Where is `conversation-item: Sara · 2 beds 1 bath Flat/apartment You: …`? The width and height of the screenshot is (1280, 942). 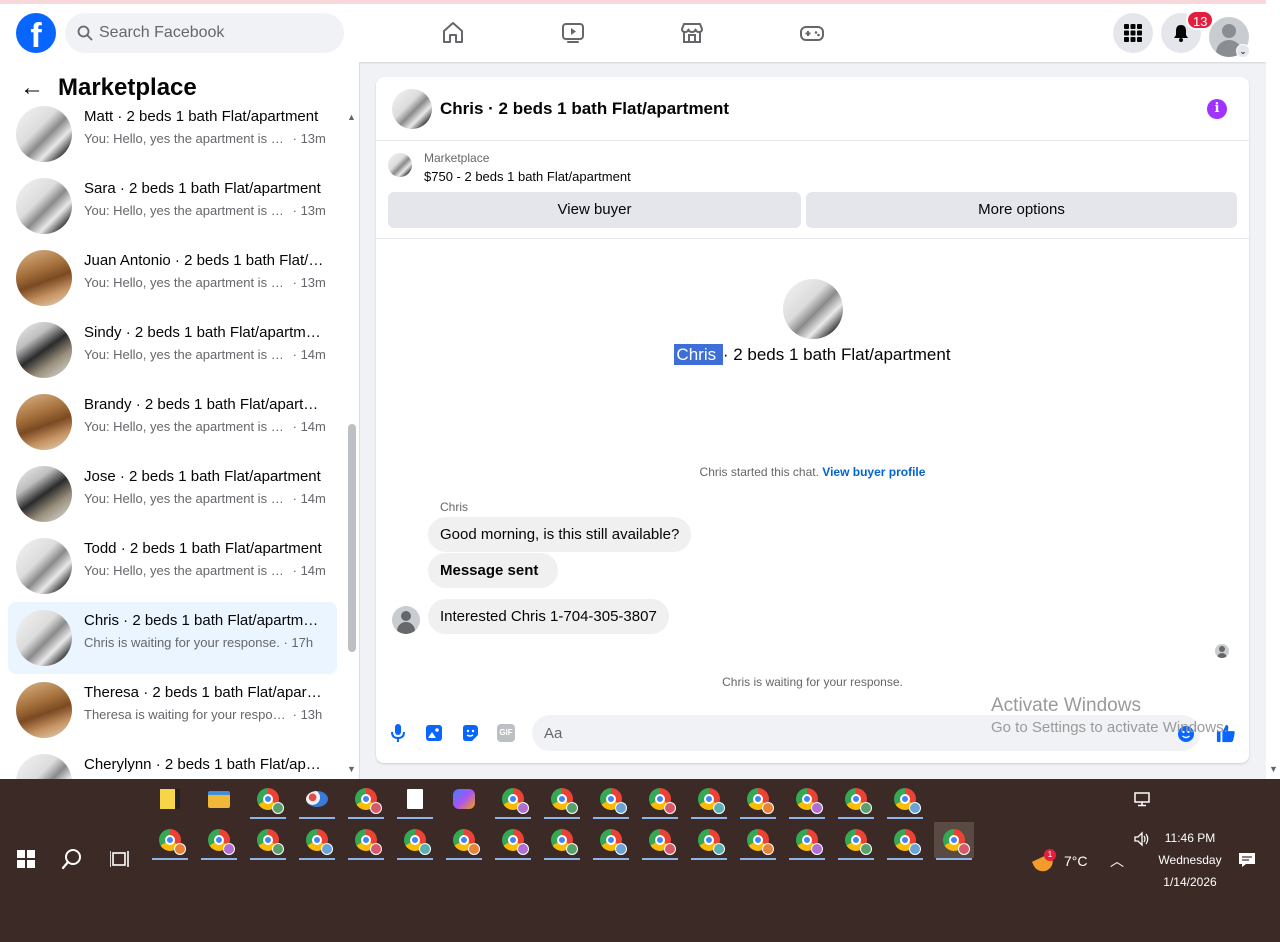
conversation-item: Sara · 2 beds 1 bath Flat/apartment You: … is located at coordinates (172, 206).